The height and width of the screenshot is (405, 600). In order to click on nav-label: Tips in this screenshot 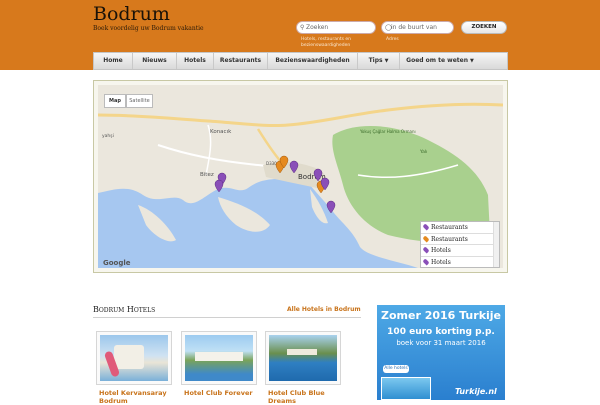, I will do `click(375, 60)`.